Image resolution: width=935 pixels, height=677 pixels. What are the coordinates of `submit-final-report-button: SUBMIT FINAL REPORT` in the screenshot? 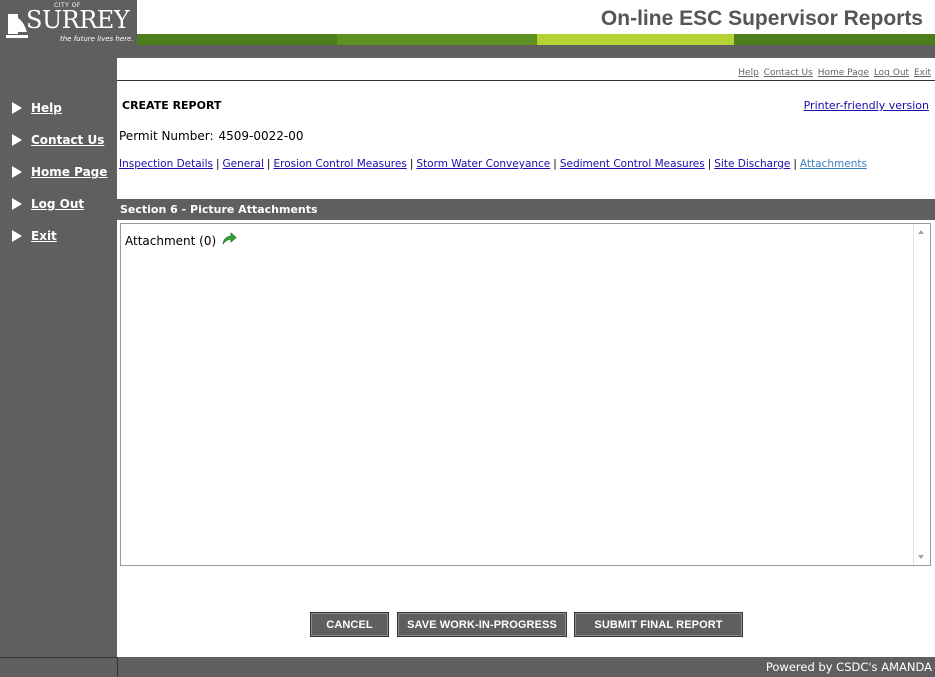 It's located at (658, 624).